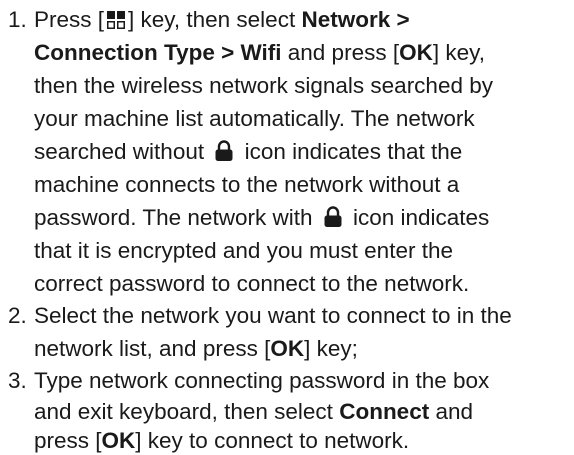 This screenshot has height=455, width=574. What do you see at coordinates (350, 151) in the screenshot?
I see `step-1-text: icon indicates that the` at bounding box center [350, 151].